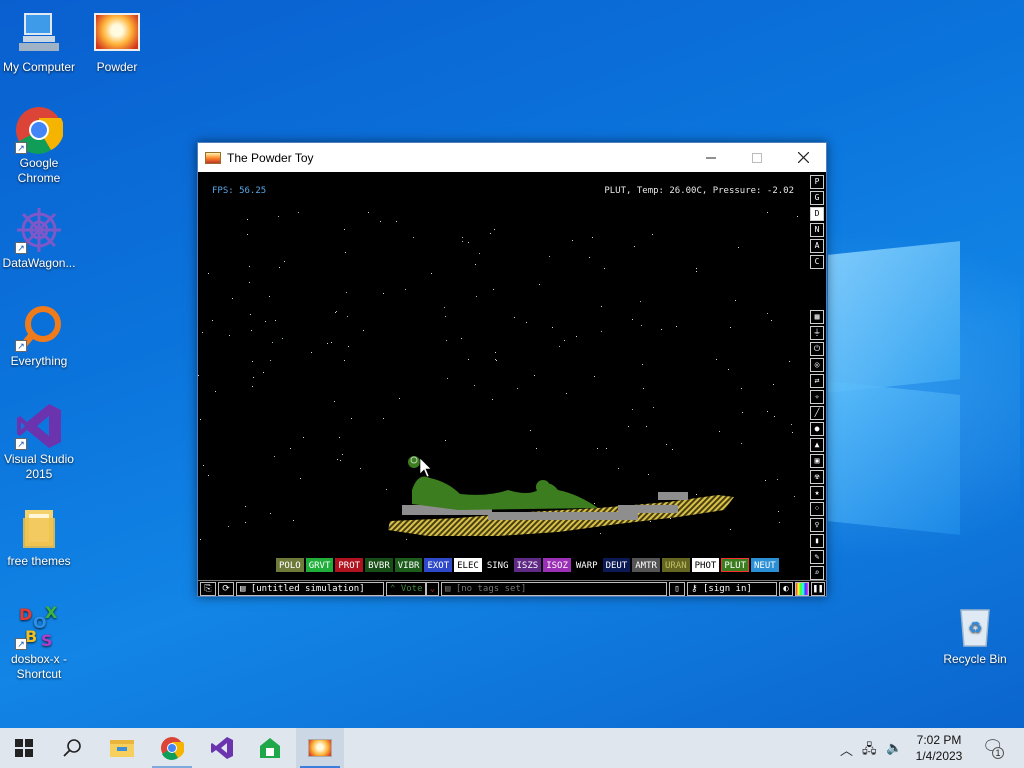 Image resolution: width=1024 pixels, height=768 pixels. Describe the element at coordinates (349, 565) in the screenshot. I see `element-prot-button: PROT` at that location.